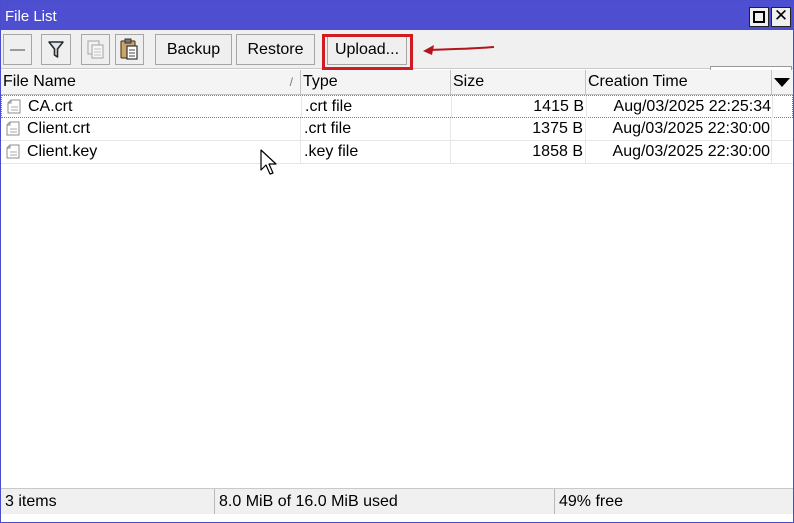  I want to click on filter-button, so click(56, 49).